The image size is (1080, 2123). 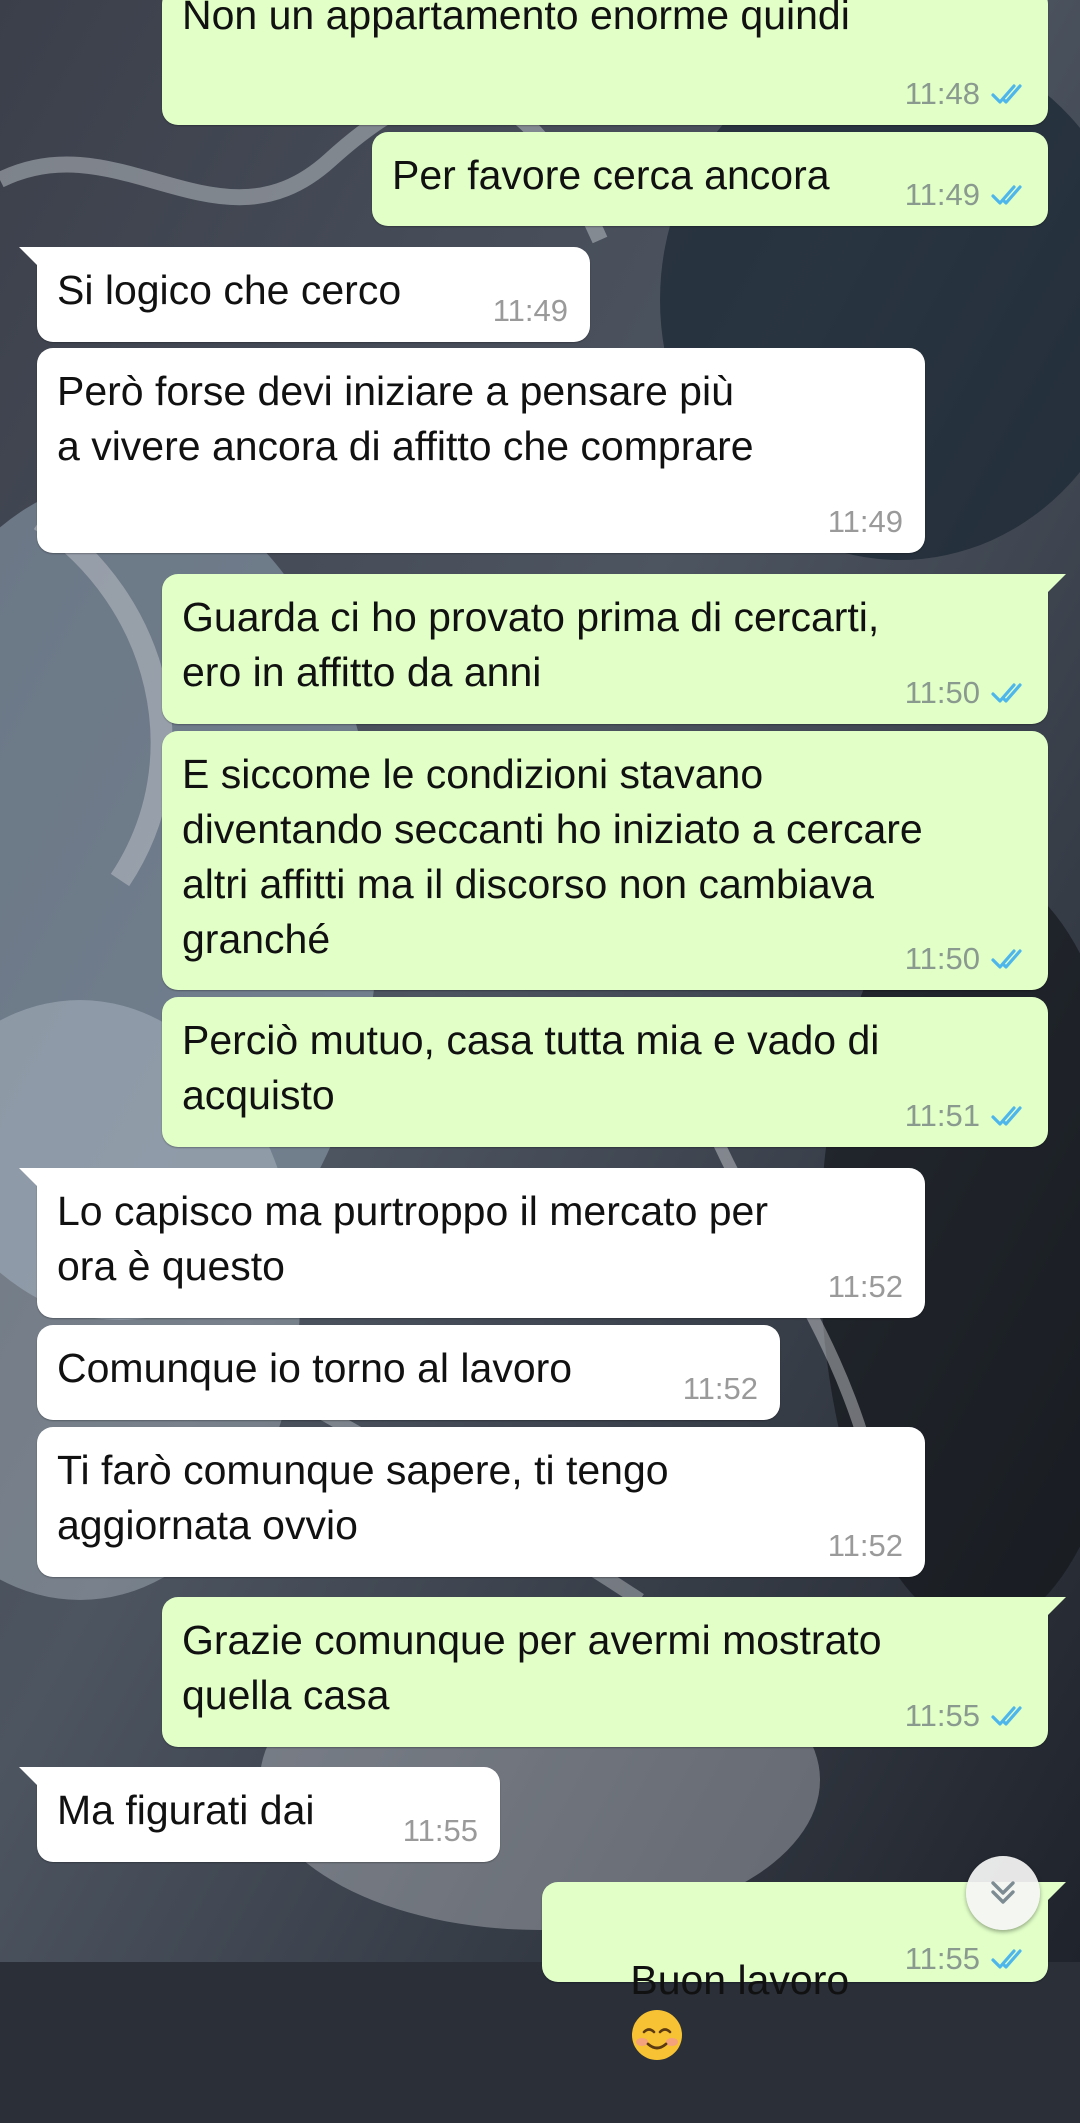 What do you see at coordinates (315, 1368) in the screenshot?
I see `message-text: Comunque io torno al lavoro` at bounding box center [315, 1368].